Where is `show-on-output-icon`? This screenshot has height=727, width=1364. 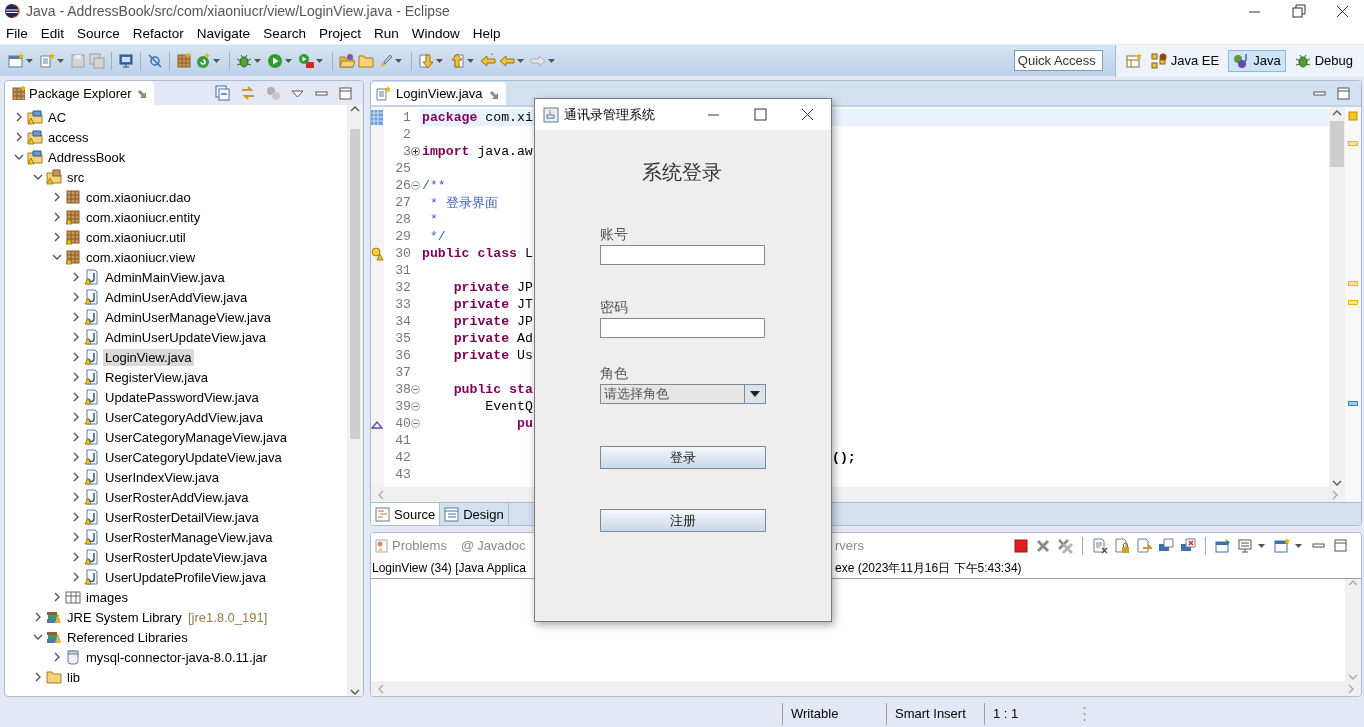 show-on-output-icon is located at coordinates (1166, 545).